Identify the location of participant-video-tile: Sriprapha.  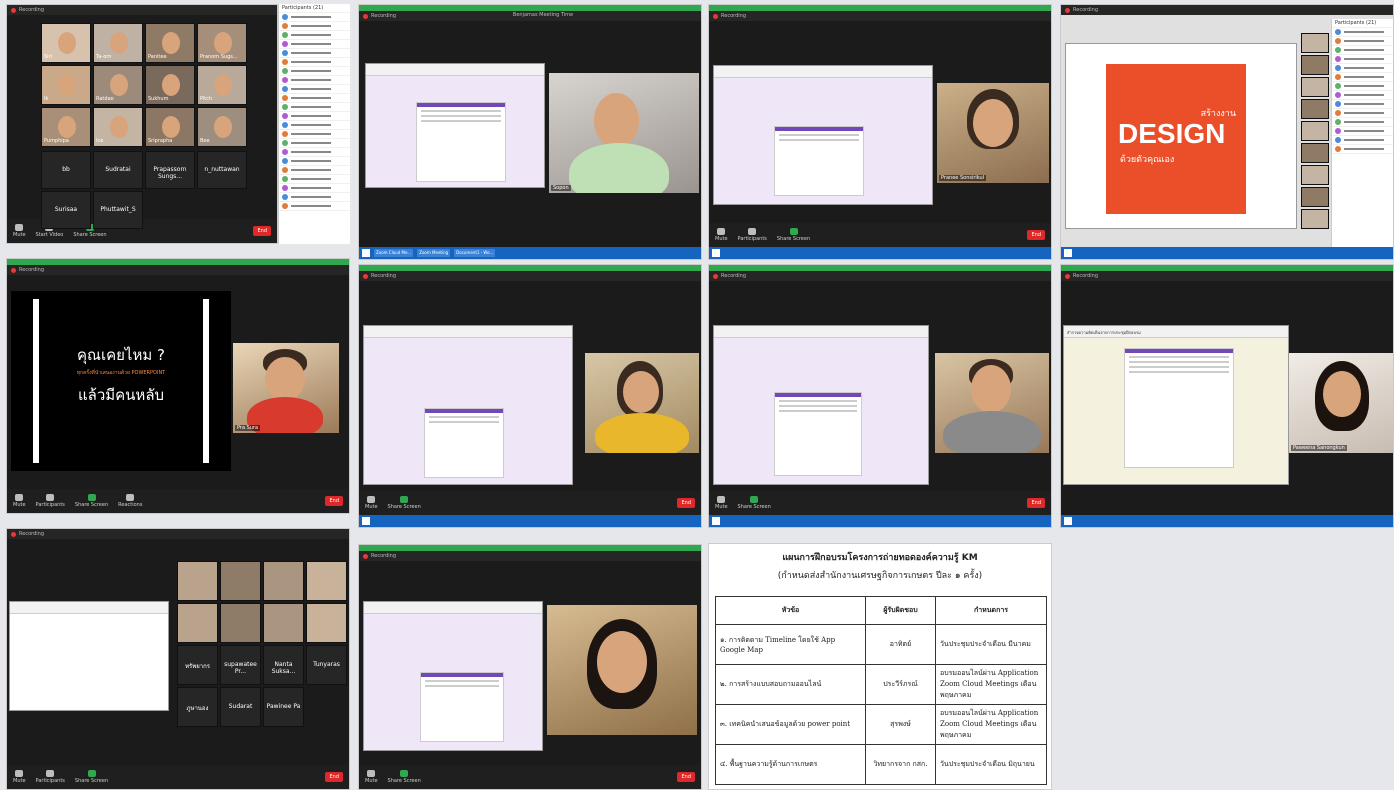
(170, 127).